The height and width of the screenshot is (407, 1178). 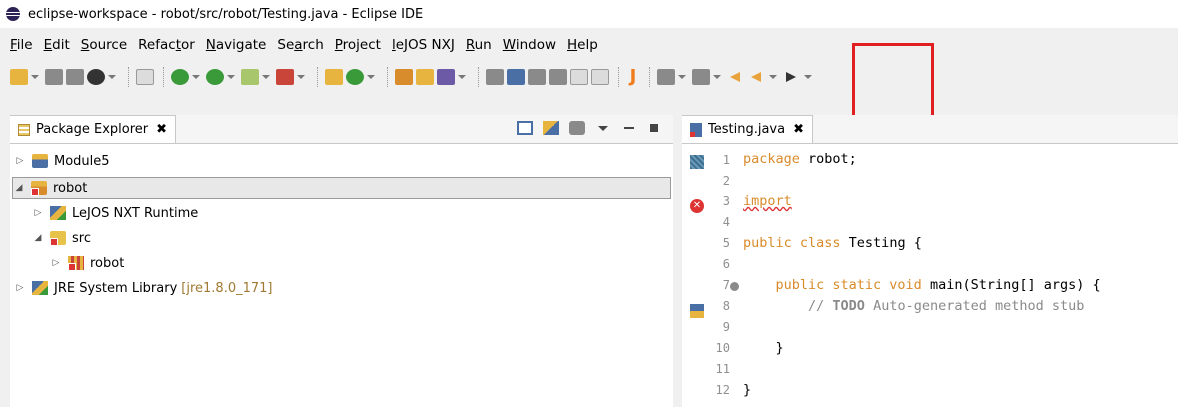 What do you see at coordinates (61, 238) in the screenshot?
I see `tree-item-src: ◢ src` at bounding box center [61, 238].